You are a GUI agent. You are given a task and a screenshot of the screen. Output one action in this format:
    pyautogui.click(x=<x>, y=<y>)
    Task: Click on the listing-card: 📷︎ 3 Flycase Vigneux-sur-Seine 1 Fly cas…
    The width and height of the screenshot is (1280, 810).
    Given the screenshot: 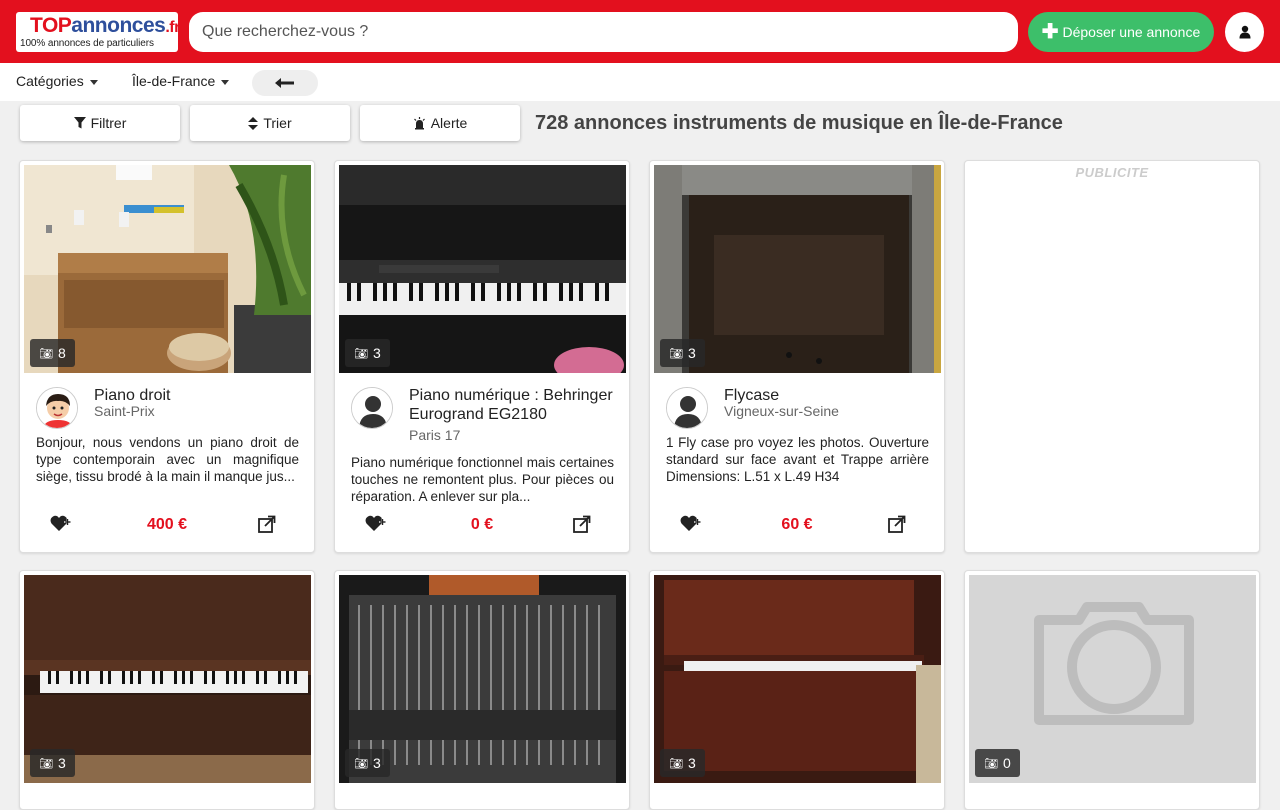 What is the action you would take?
    pyautogui.click(x=797, y=356)
    